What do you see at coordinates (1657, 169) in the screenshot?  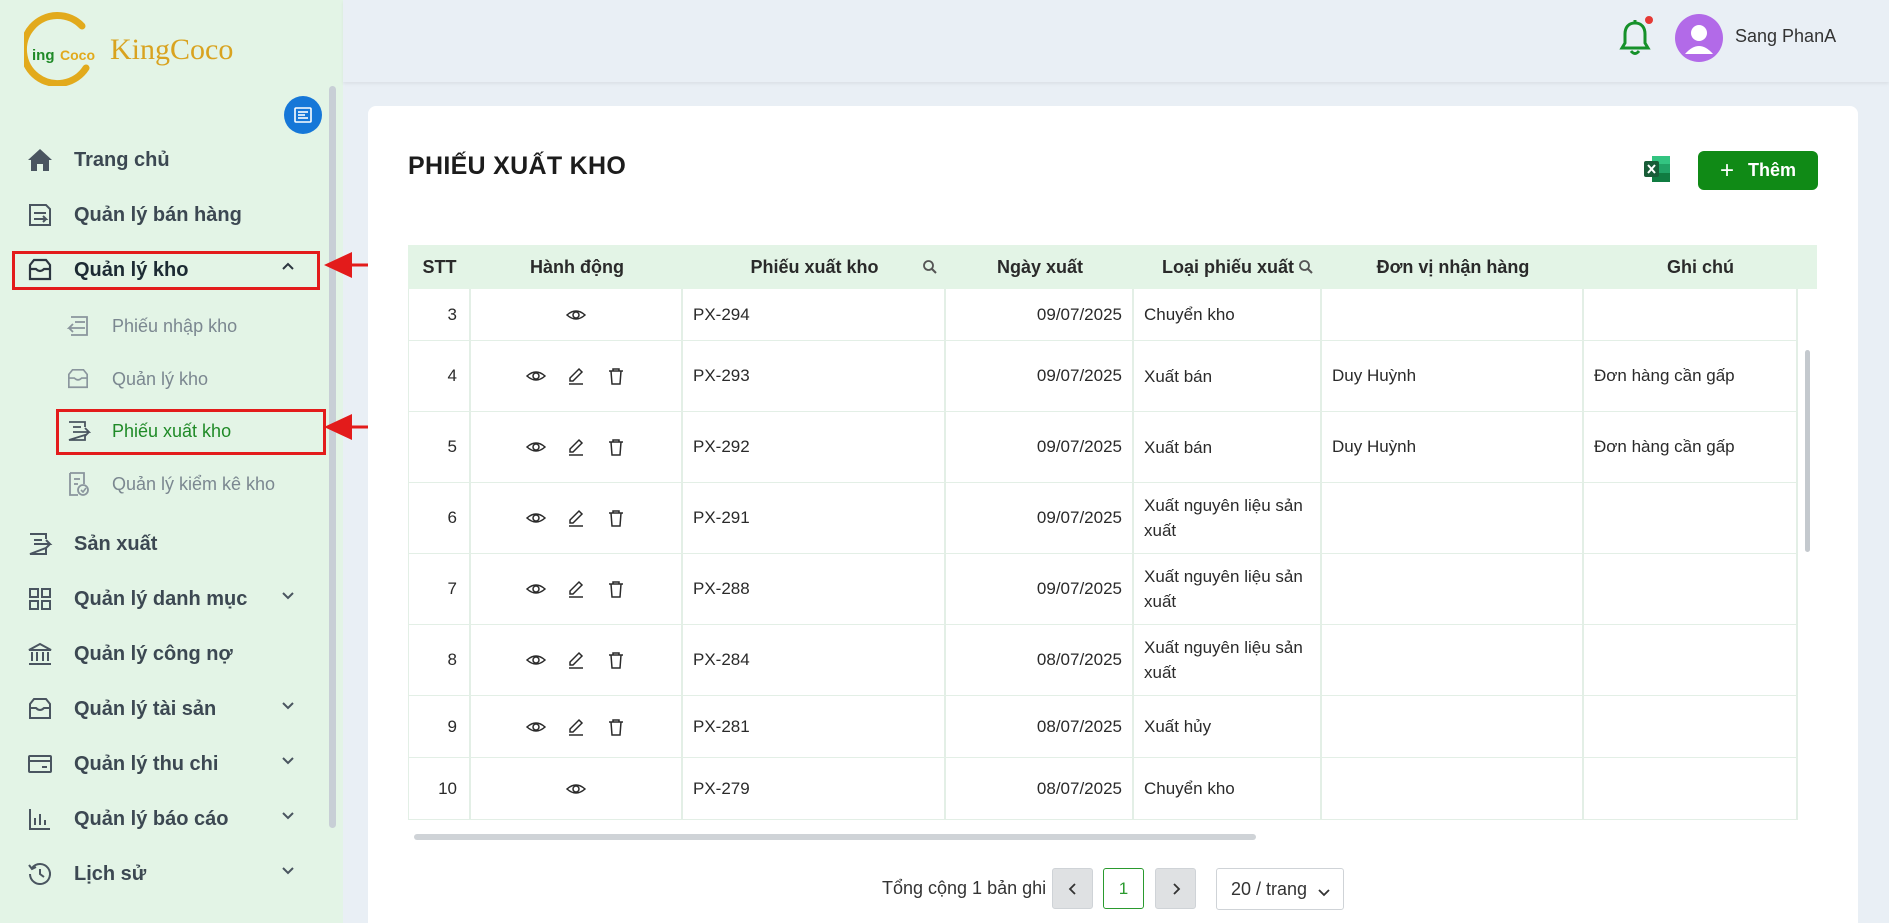 I see `excel-export-icon` at bounding box center [1657, 169].